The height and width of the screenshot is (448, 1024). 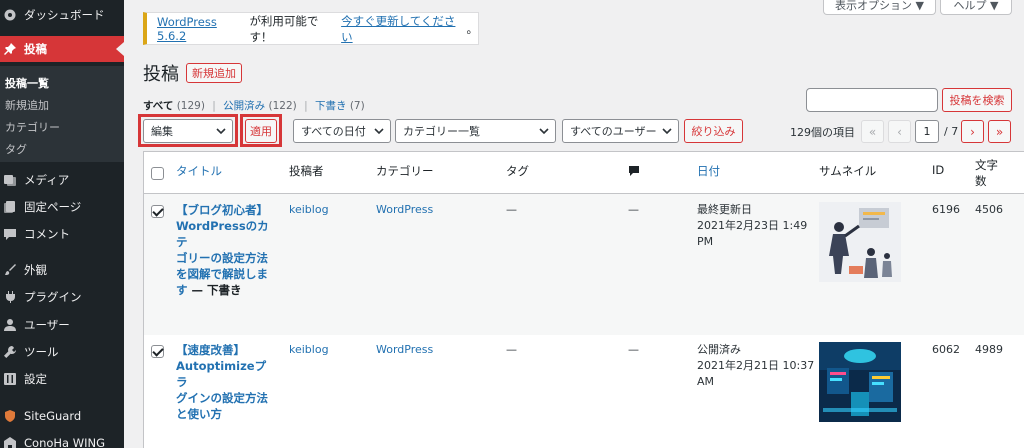 I want to click on post-char-count: 4989, so click(x=989, y=349).